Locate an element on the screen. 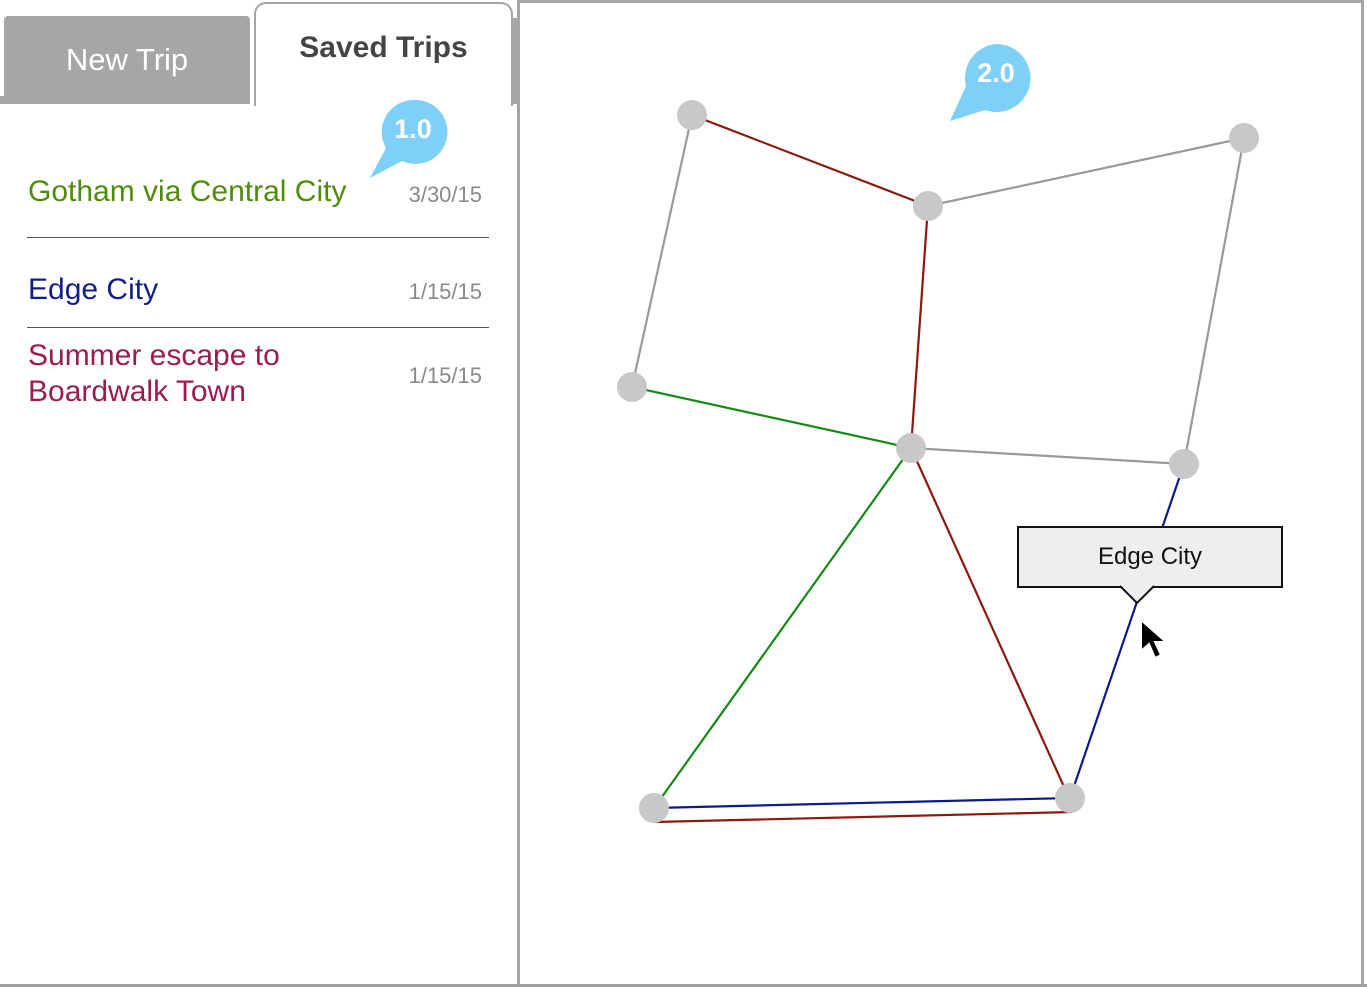 The height and width of the screenshot is (987, 1367). route-tooltip: Edge City is located at coordinates (1150, 557).